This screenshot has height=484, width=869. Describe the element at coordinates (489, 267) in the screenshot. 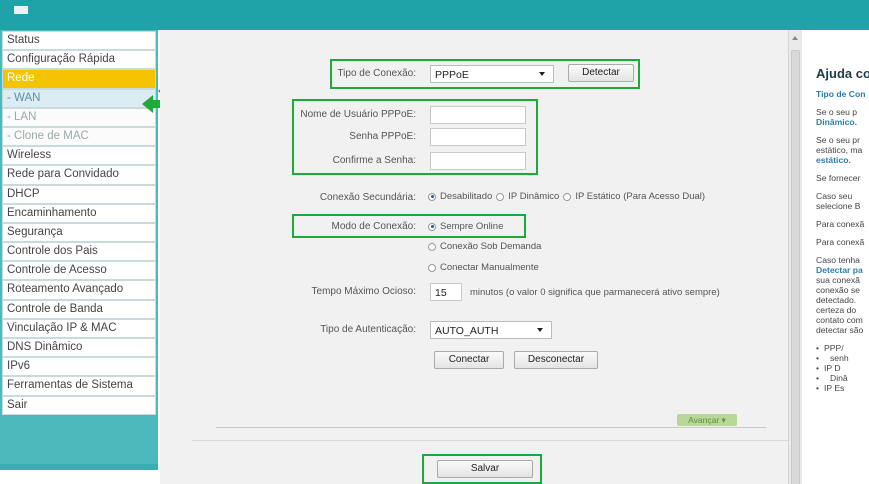

I see `mode-manual-label: Conectar Manualmente` at that location.